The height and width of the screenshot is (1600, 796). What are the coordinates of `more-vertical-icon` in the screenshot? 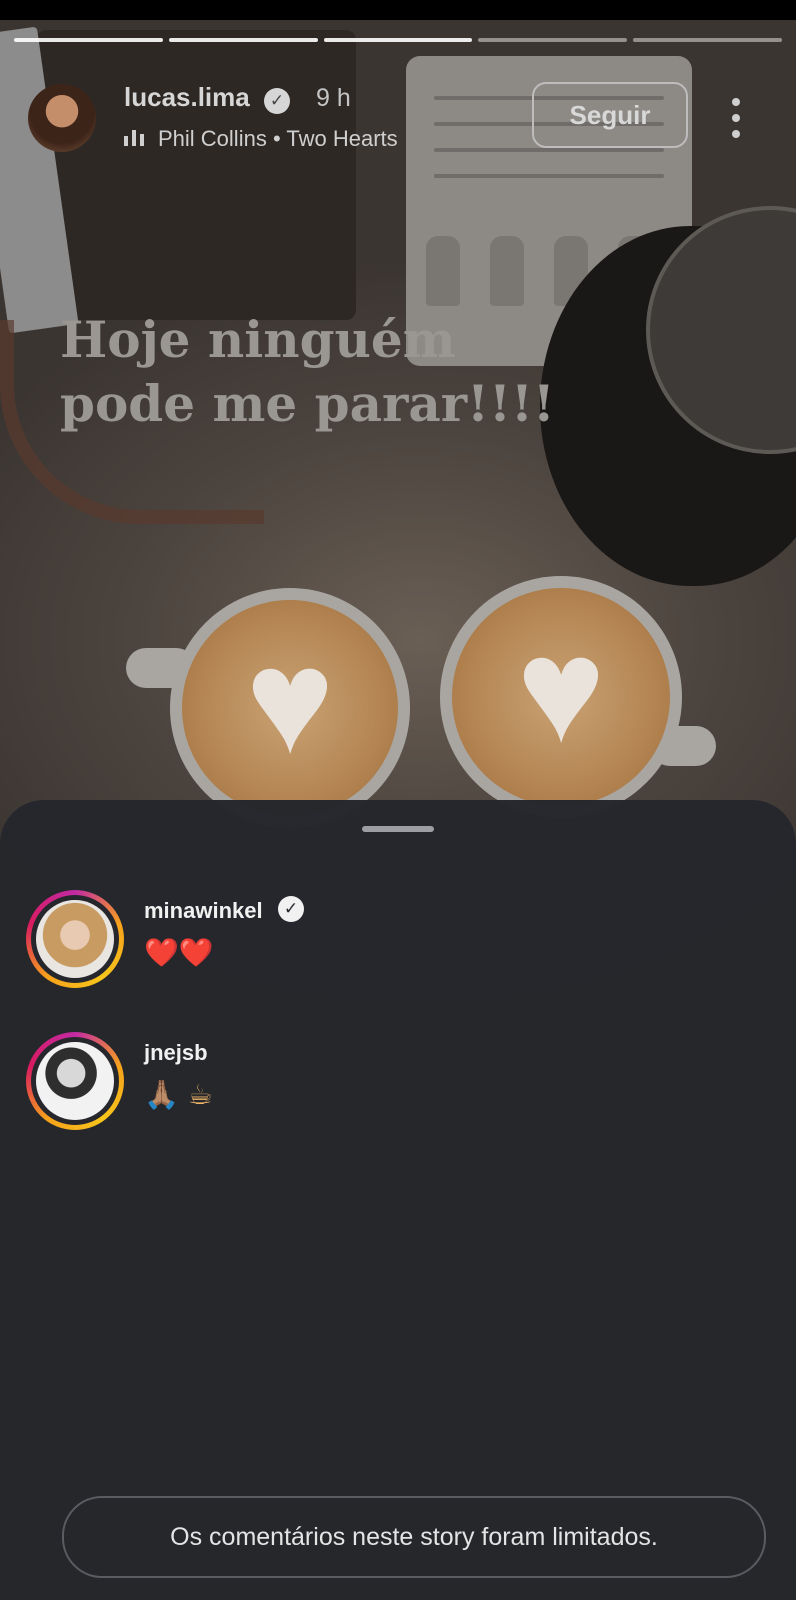 It's located at (737, 118).